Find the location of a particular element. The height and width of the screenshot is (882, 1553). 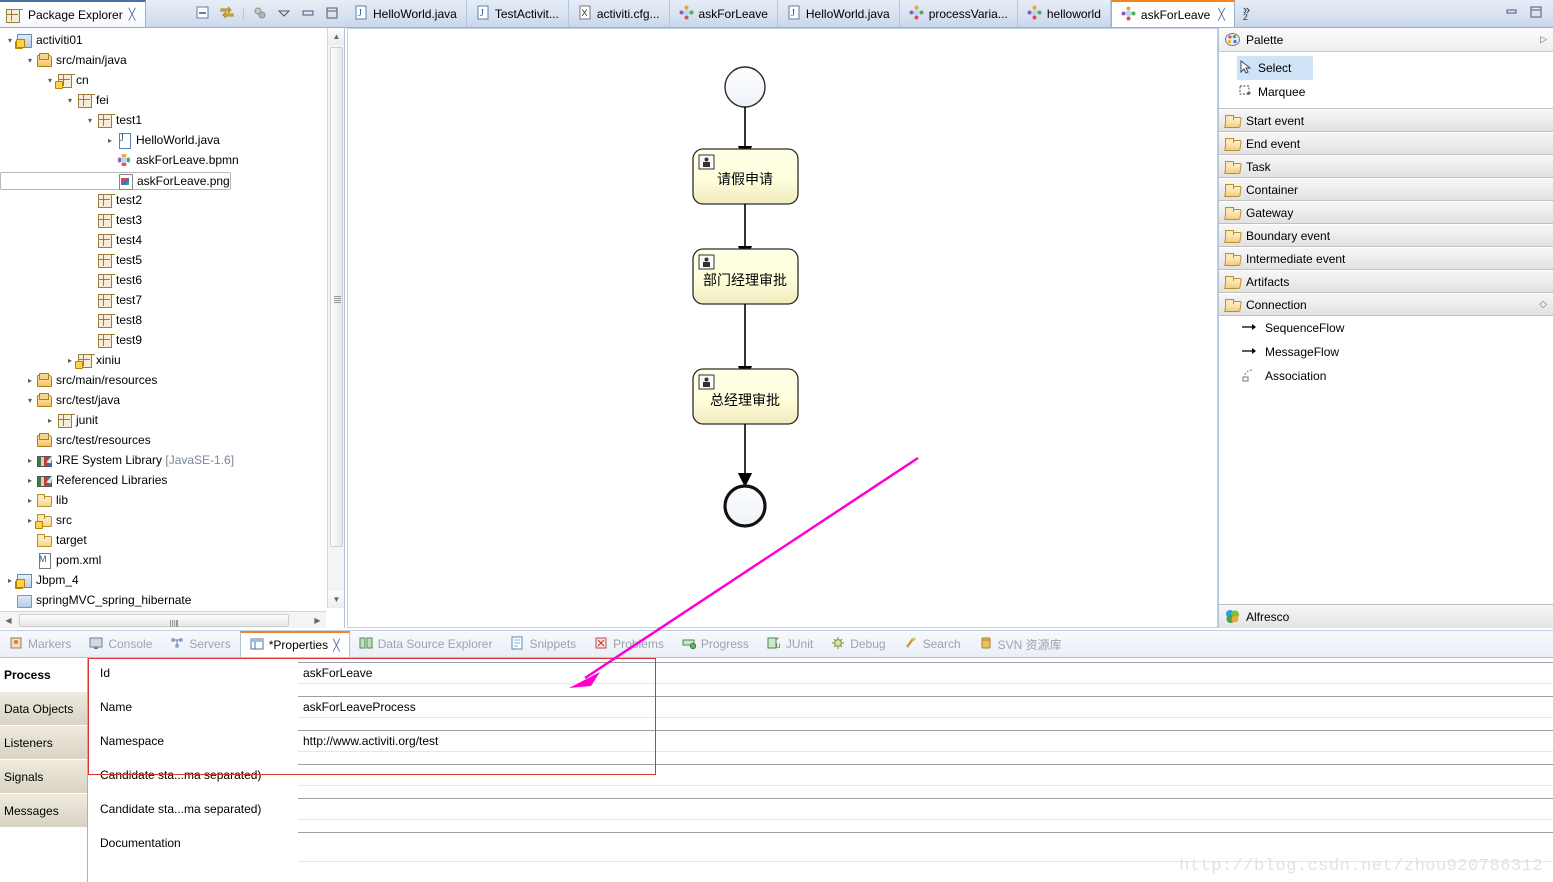

palette-tool-select: Select is located at coordinates (1275, 68).